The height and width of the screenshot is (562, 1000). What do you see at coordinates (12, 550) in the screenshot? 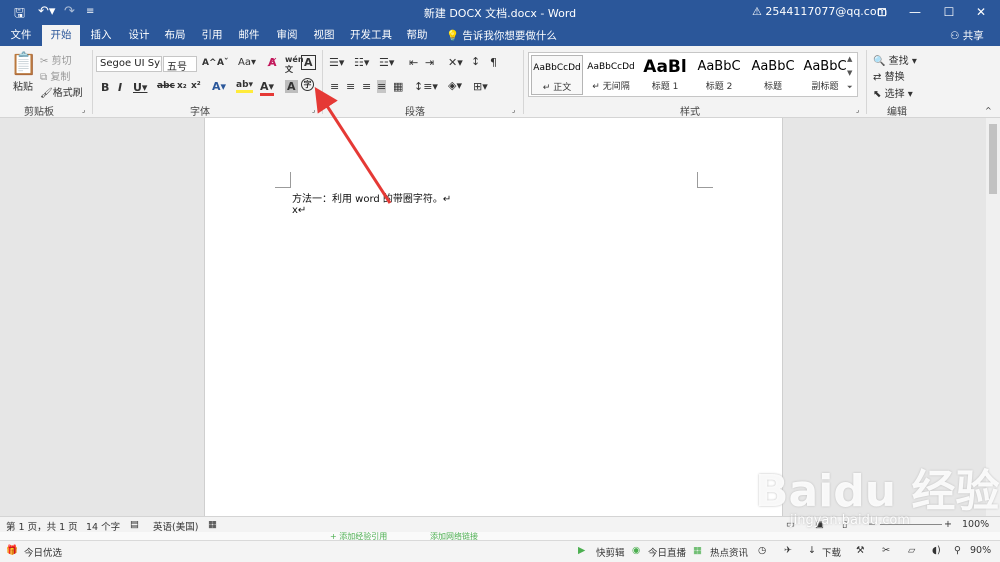
I see `gift-icon: 🎁` at bounding box center [12, 550].